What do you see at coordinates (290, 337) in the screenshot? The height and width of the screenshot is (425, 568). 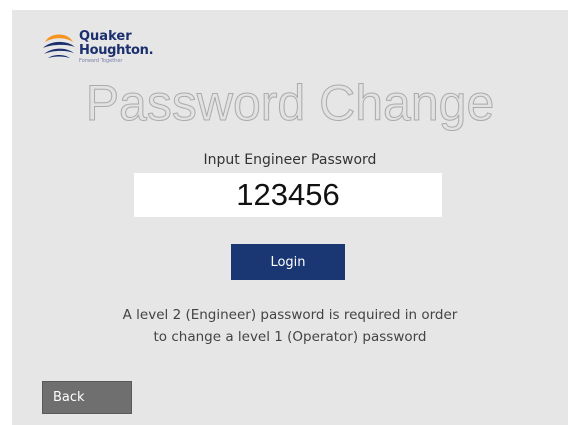 I see `password-requirement-line2: to change a level 1 (Operator) password` at bounding box center [290, 337].